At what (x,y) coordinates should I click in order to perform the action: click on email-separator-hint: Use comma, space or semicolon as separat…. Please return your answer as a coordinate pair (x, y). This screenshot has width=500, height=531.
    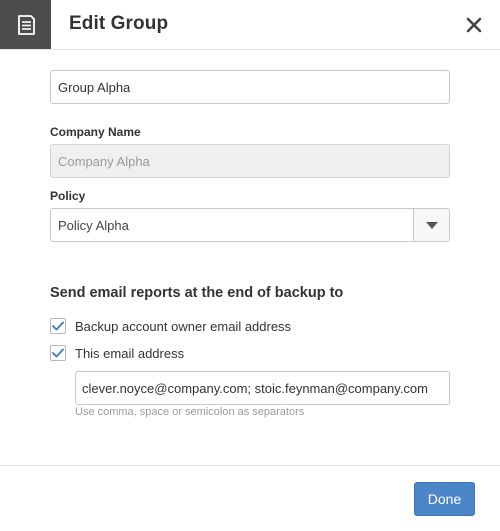
    Looking at the image, I should click on (190, 412).